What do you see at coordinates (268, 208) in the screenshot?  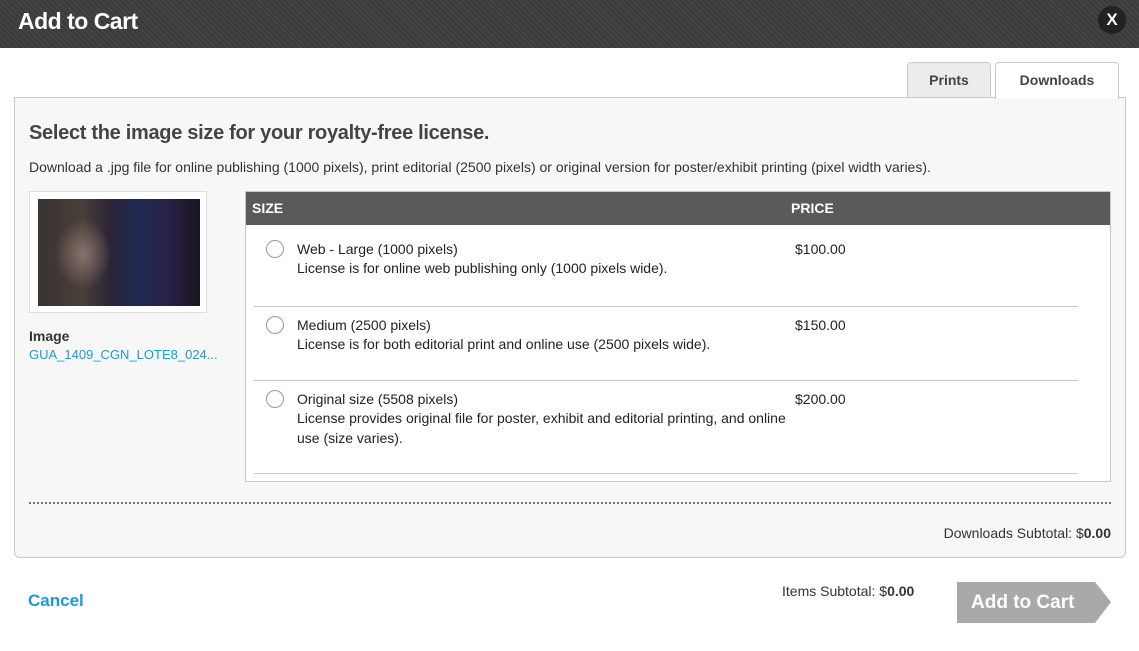 I see `size-column-header: SIZE` at bounding box center [268, 208].